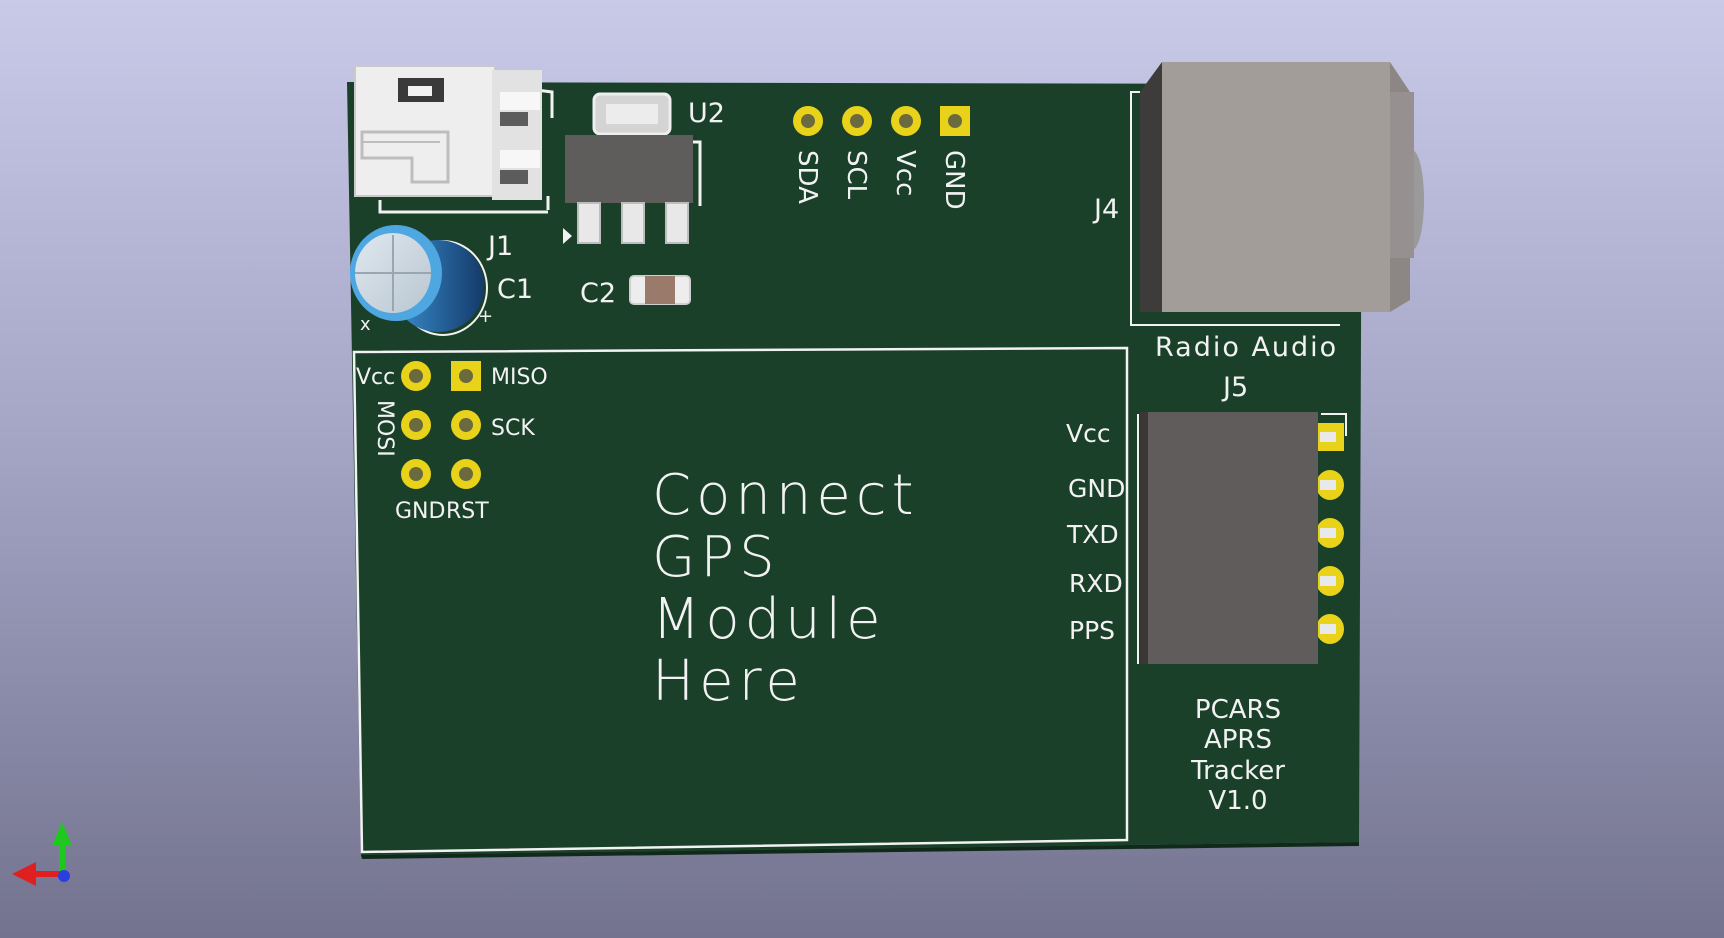 The width and height of the screenshot is (1724, 938). What do you see at coordinates (905, 173) in the screenshot?
I see `i2c-label-vcc: Vcc` at bounding box center [905, 173].